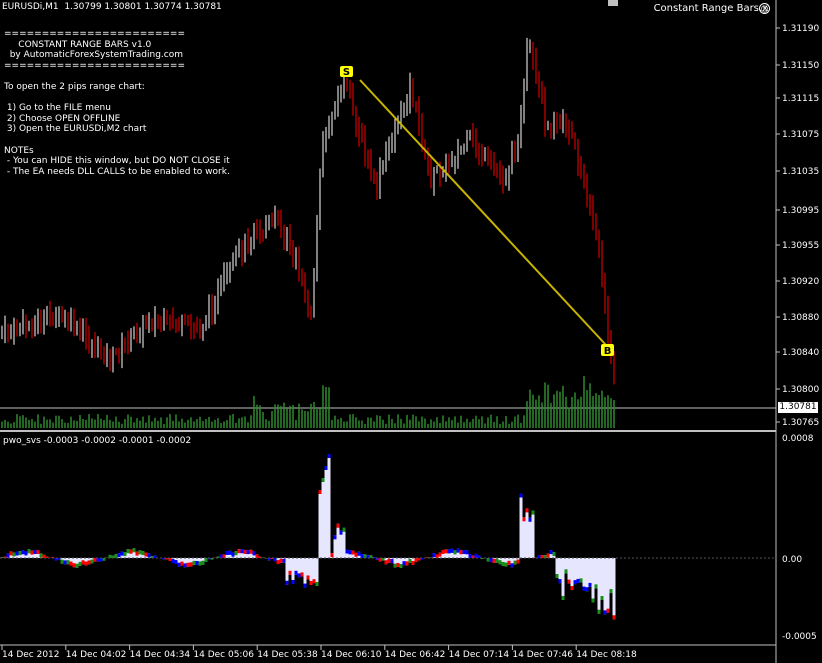 This screenshot has height=663, width=822. Describe the element at coordinates (388, 431) in the screenshot. I see `pane-separator` at that location.